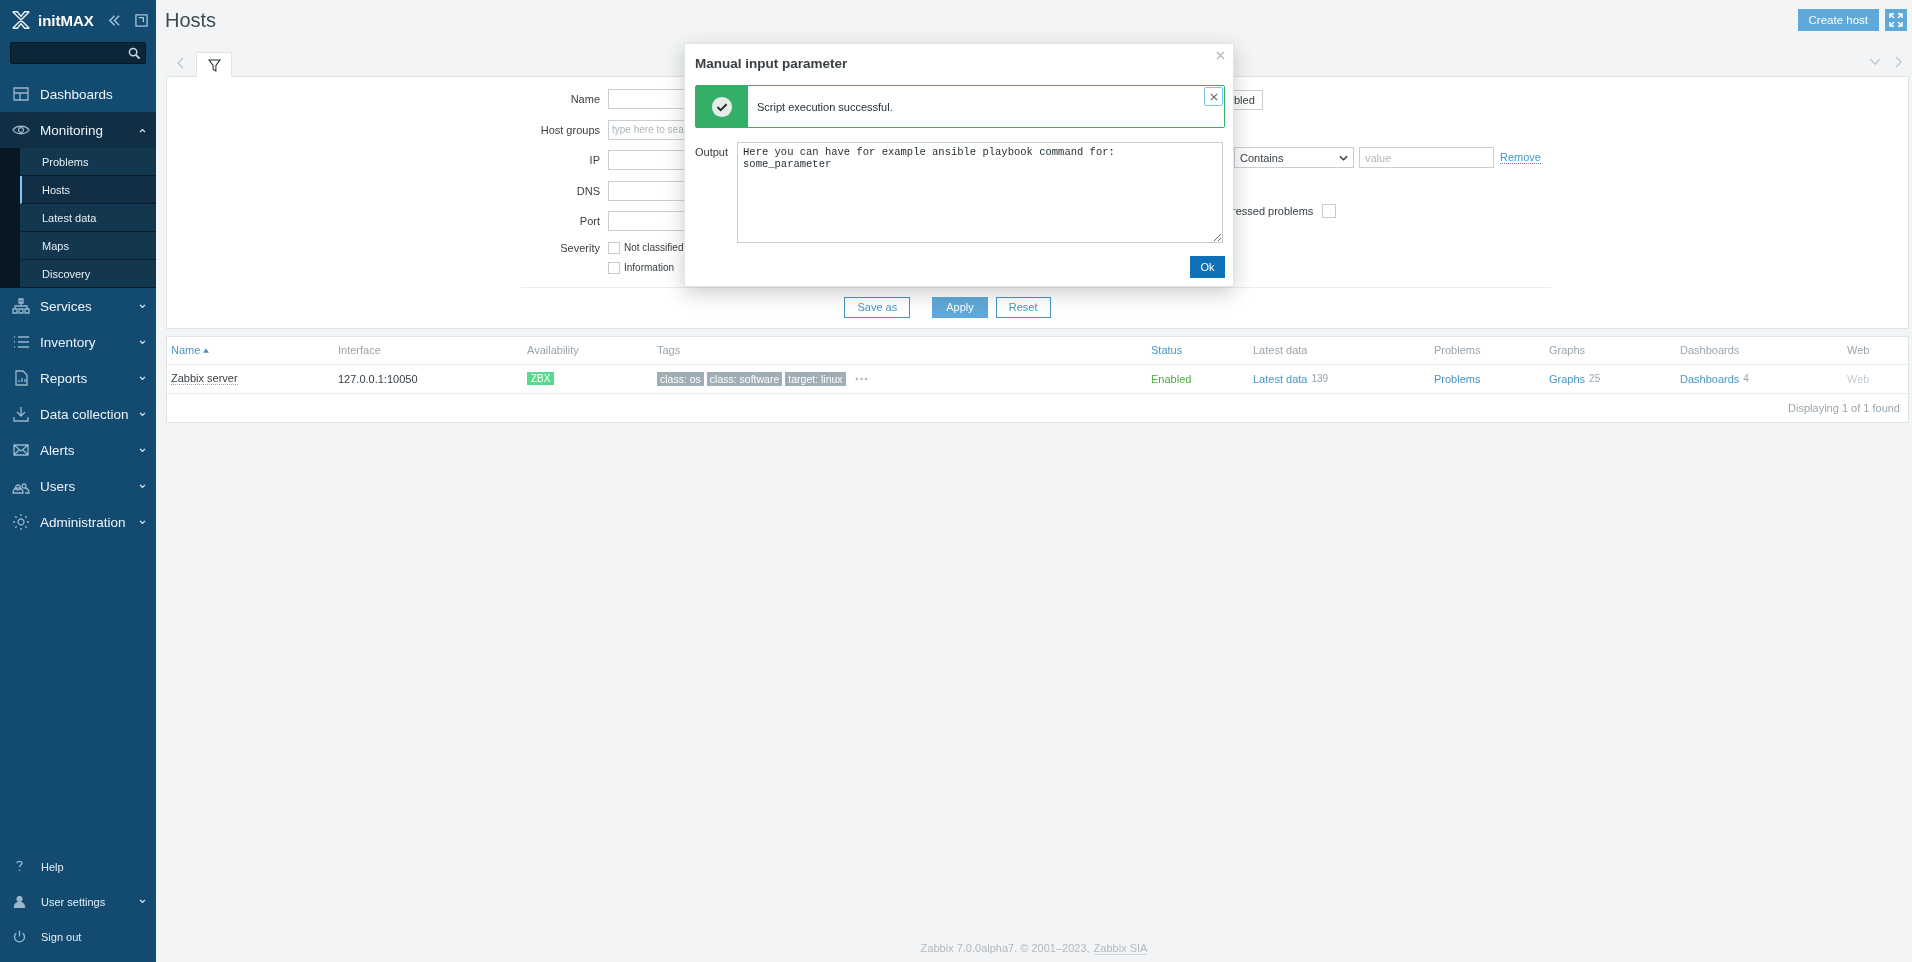  What do you see at coordinates (78, 94) in the screenshot?
I see `menu-item: Dashboards` at bounding box center [78, 94].